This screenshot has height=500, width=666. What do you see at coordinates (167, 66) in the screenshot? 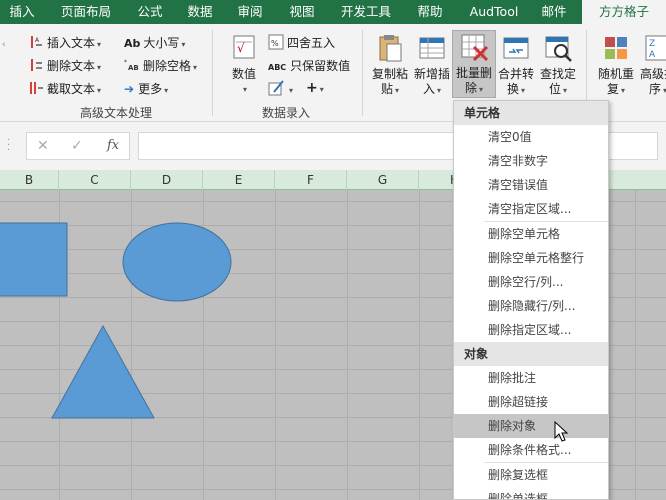
I see `delete-space-label: 删除空格` at bounding box center [167, 66].